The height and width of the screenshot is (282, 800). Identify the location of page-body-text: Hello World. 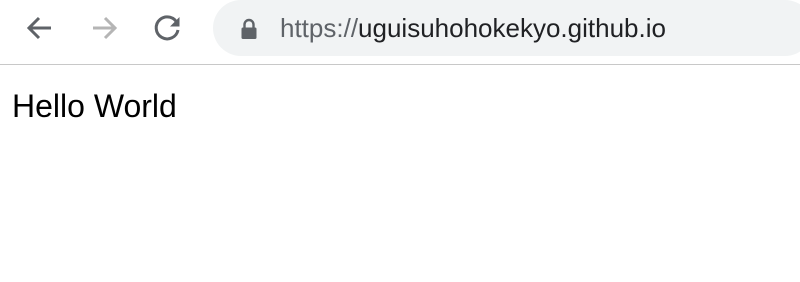
(94, 106).